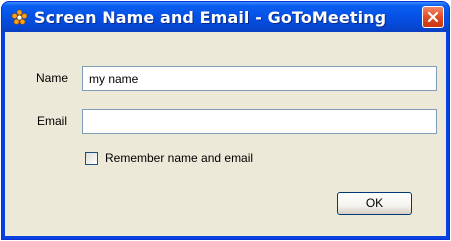 The height and width of the screenshot is (241, 451). Describe the element at coordinates (52, 121) in the screenshot. I see `email-label: Email` at that location.